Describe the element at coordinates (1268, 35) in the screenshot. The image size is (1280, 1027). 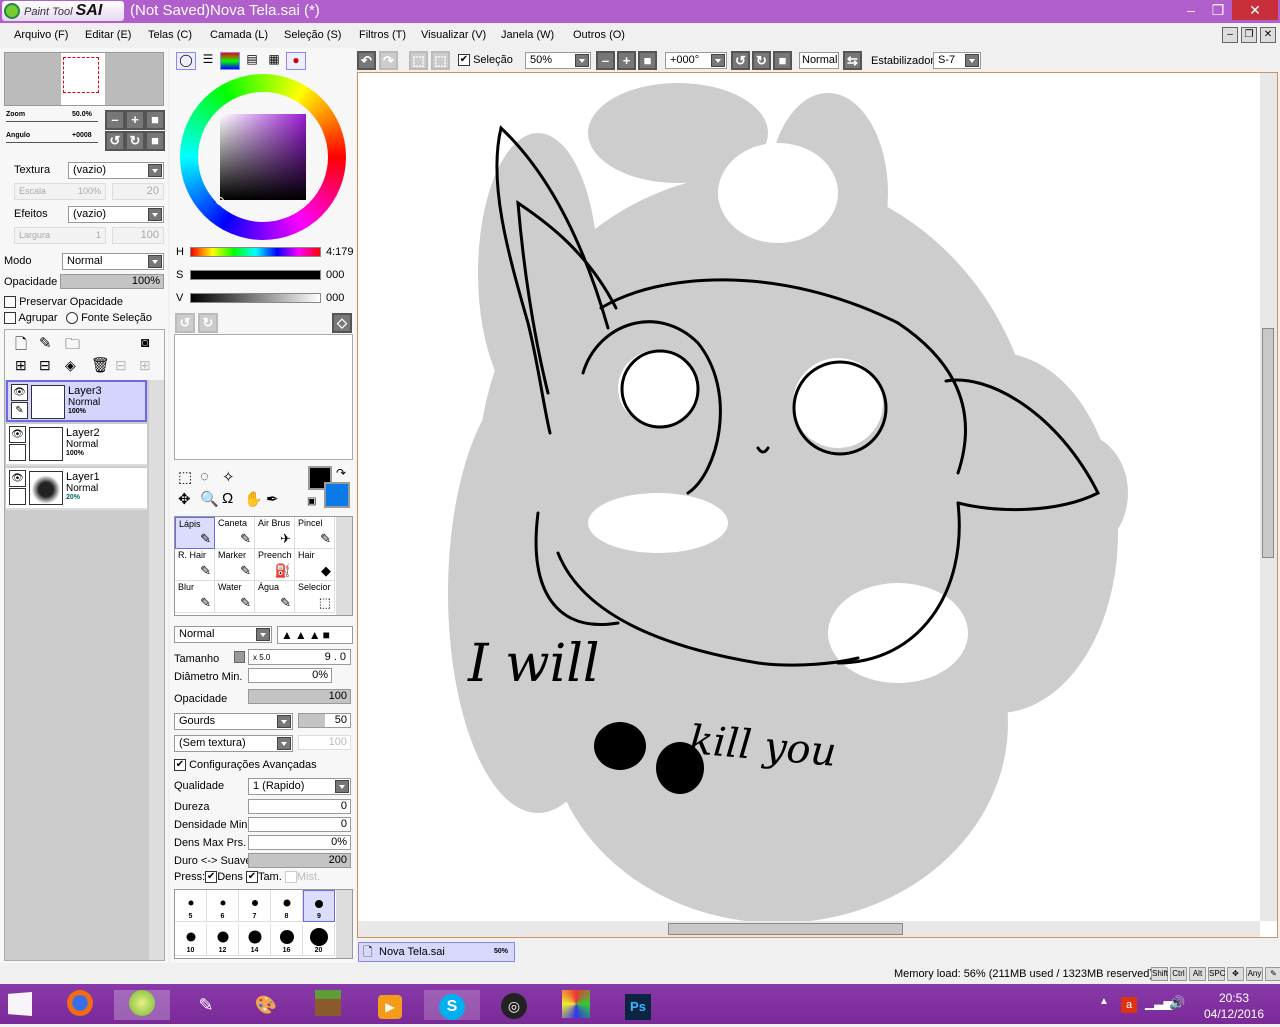
I see `mdi-close-button: ✕` at that location.